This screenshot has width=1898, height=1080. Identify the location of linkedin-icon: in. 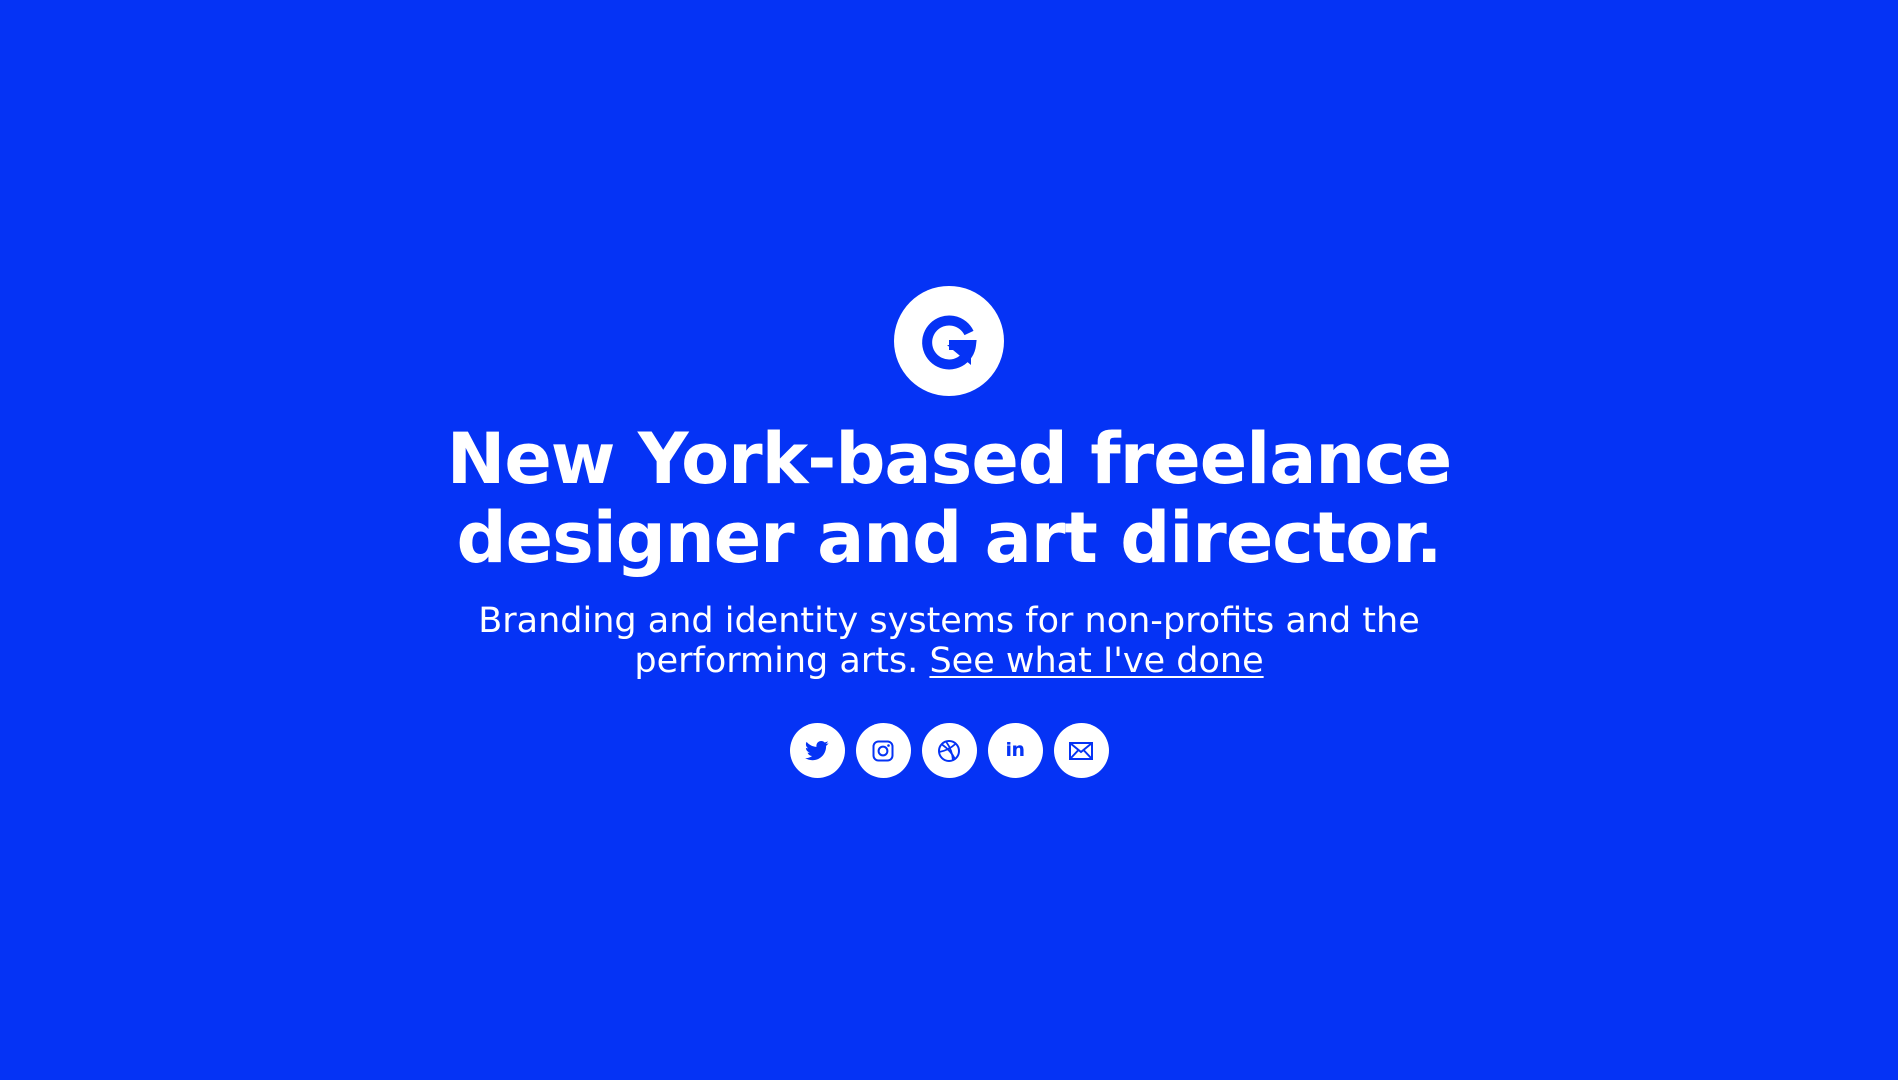
(1015, 750).